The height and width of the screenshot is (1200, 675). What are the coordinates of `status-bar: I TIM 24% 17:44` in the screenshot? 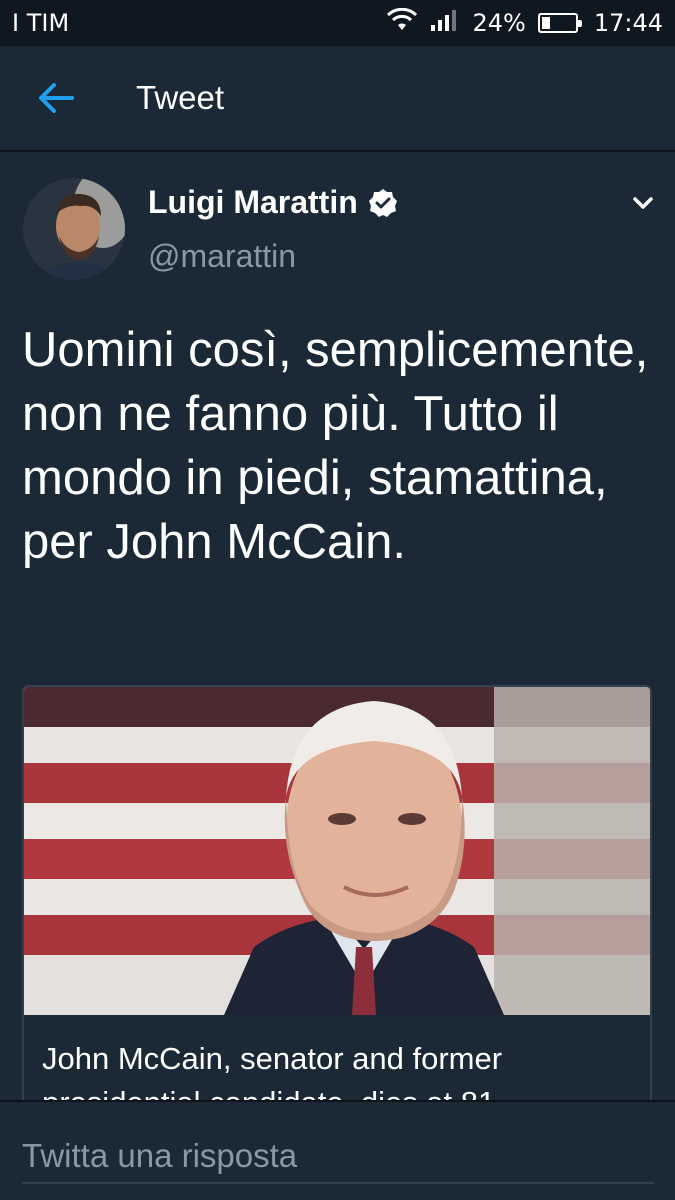 It's located at (337, 23).